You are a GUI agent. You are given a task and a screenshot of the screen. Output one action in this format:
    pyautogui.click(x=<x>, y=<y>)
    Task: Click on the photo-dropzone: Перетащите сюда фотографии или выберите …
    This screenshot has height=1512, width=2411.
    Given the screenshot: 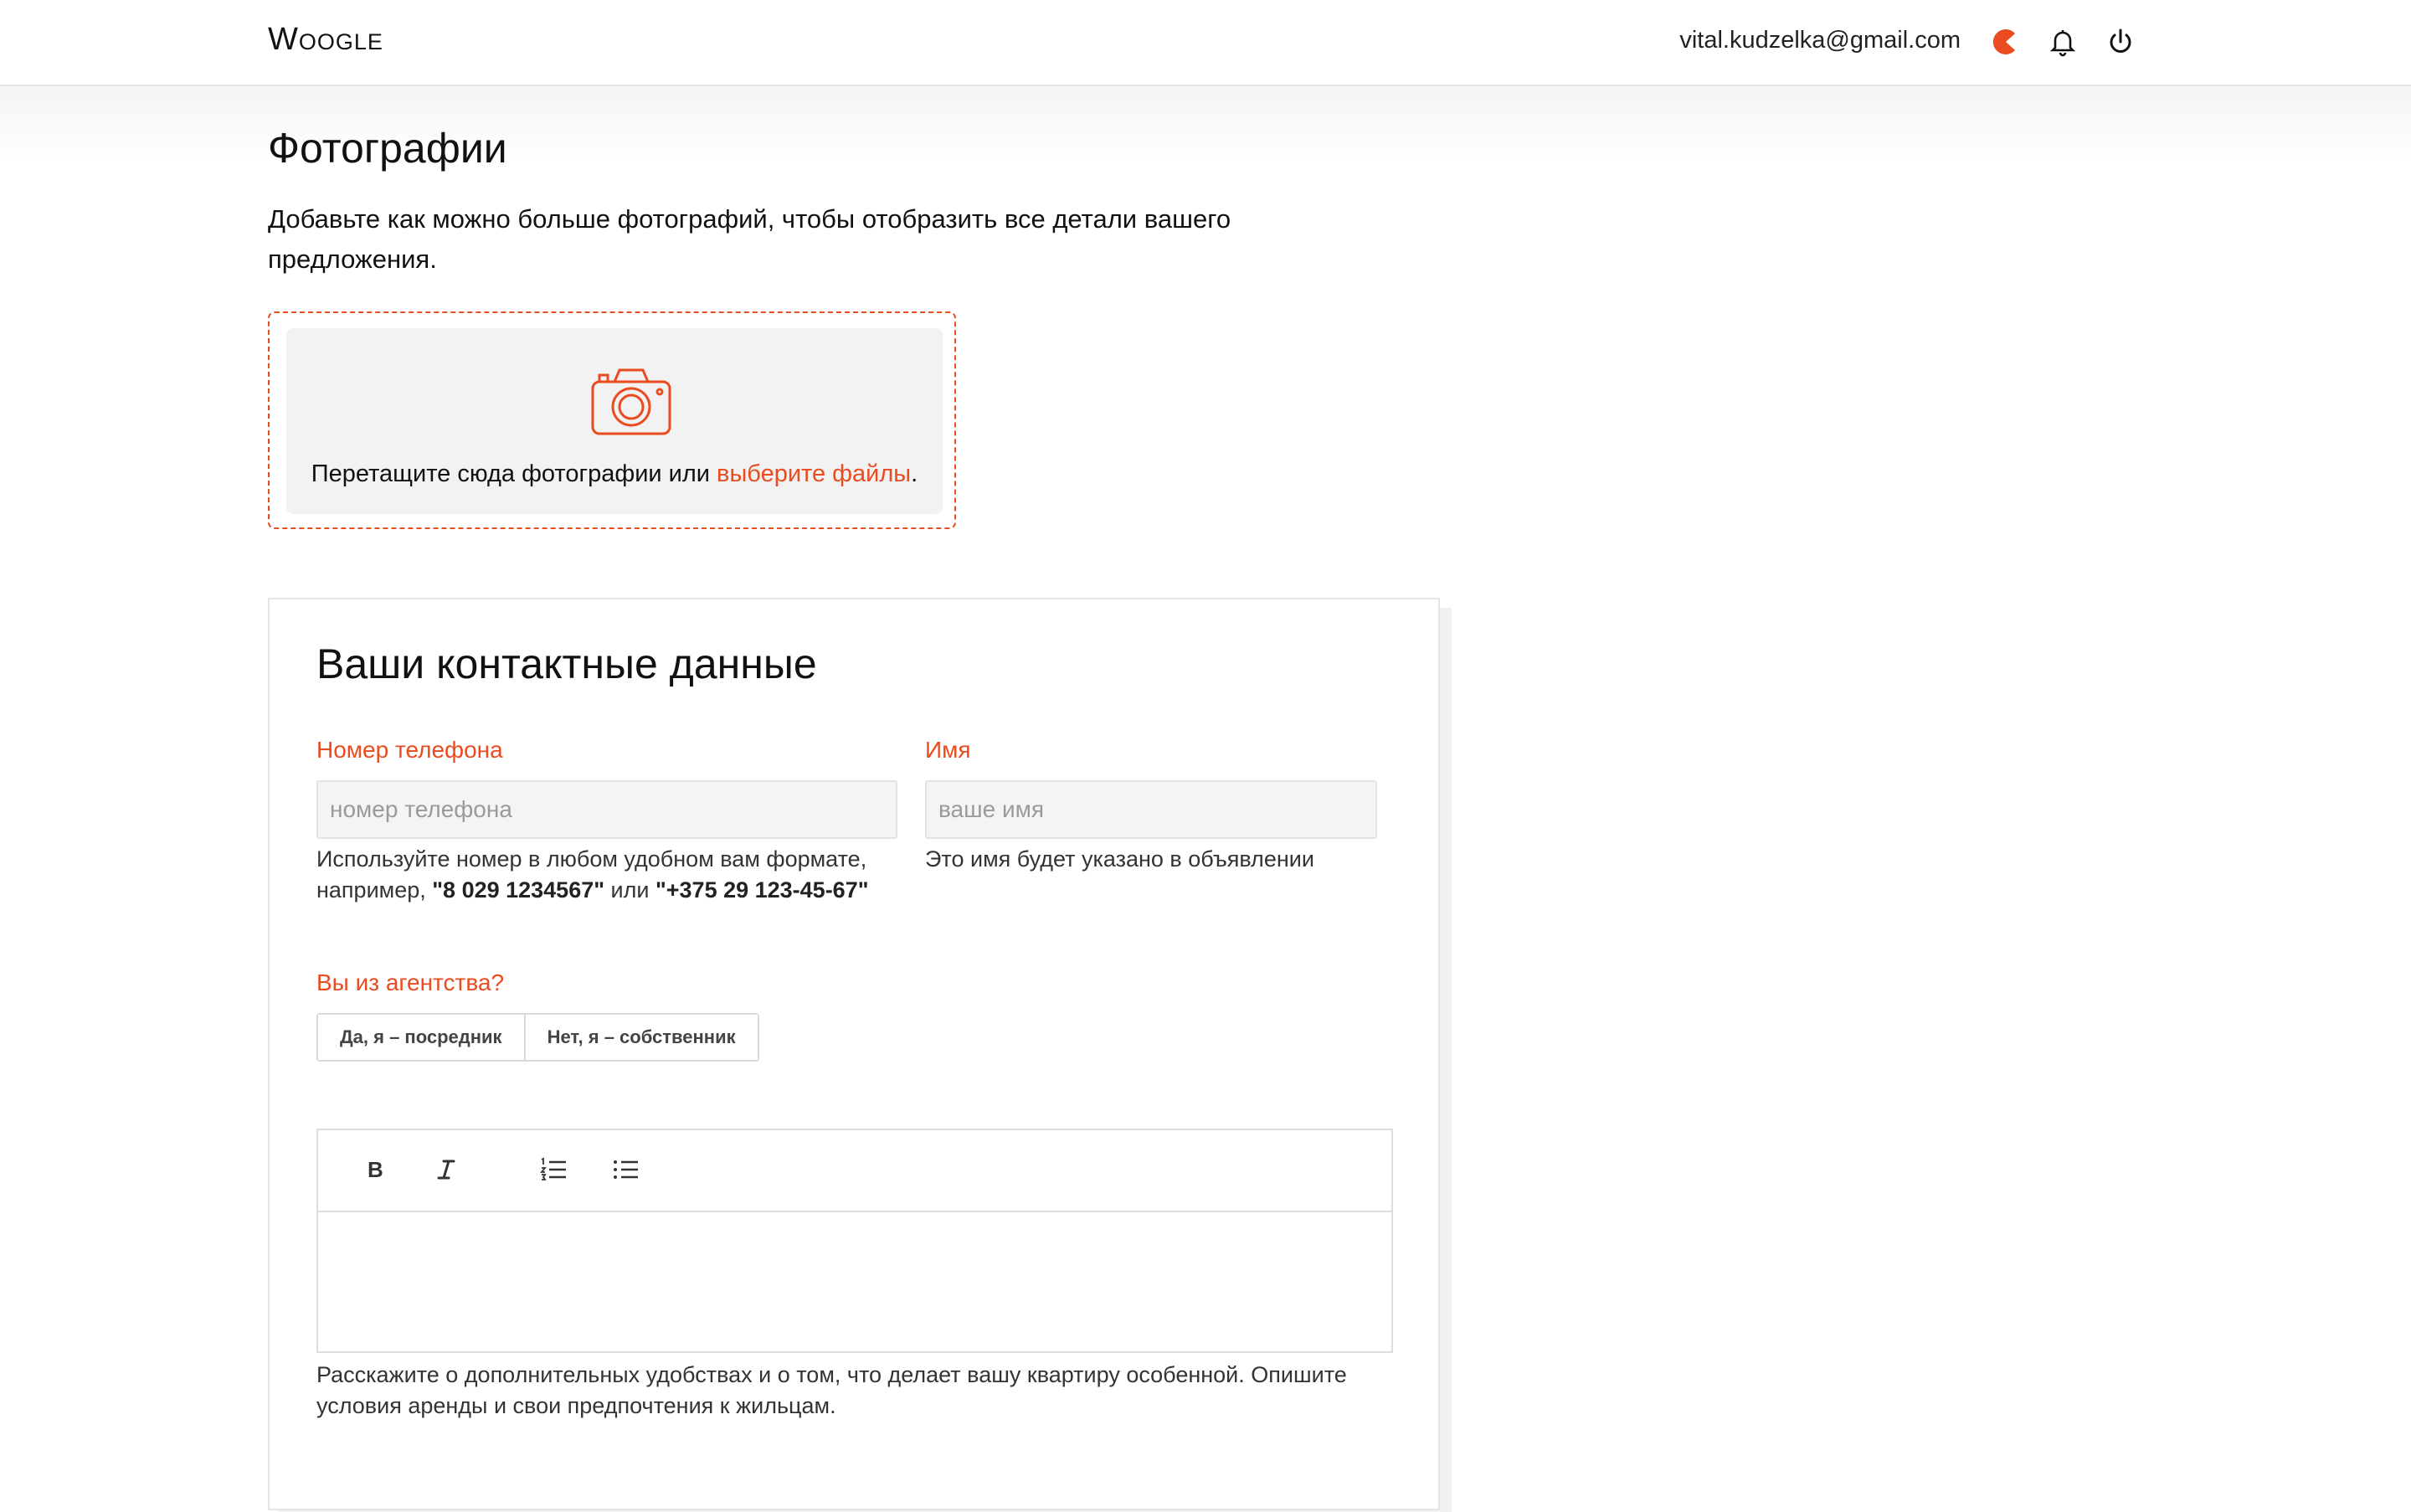 What is the action you would take?
    pyautogui.click(x=612, y=420)
    